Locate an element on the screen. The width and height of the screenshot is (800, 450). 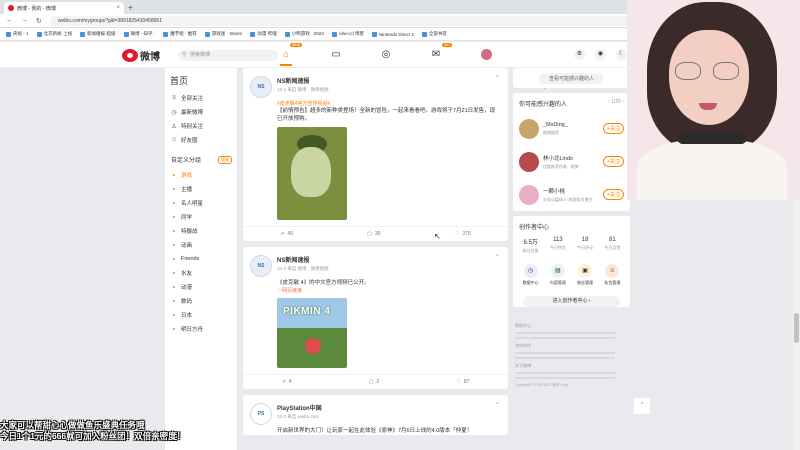
sidebar-group-item: 同学 is located at coordinates (201, 217).